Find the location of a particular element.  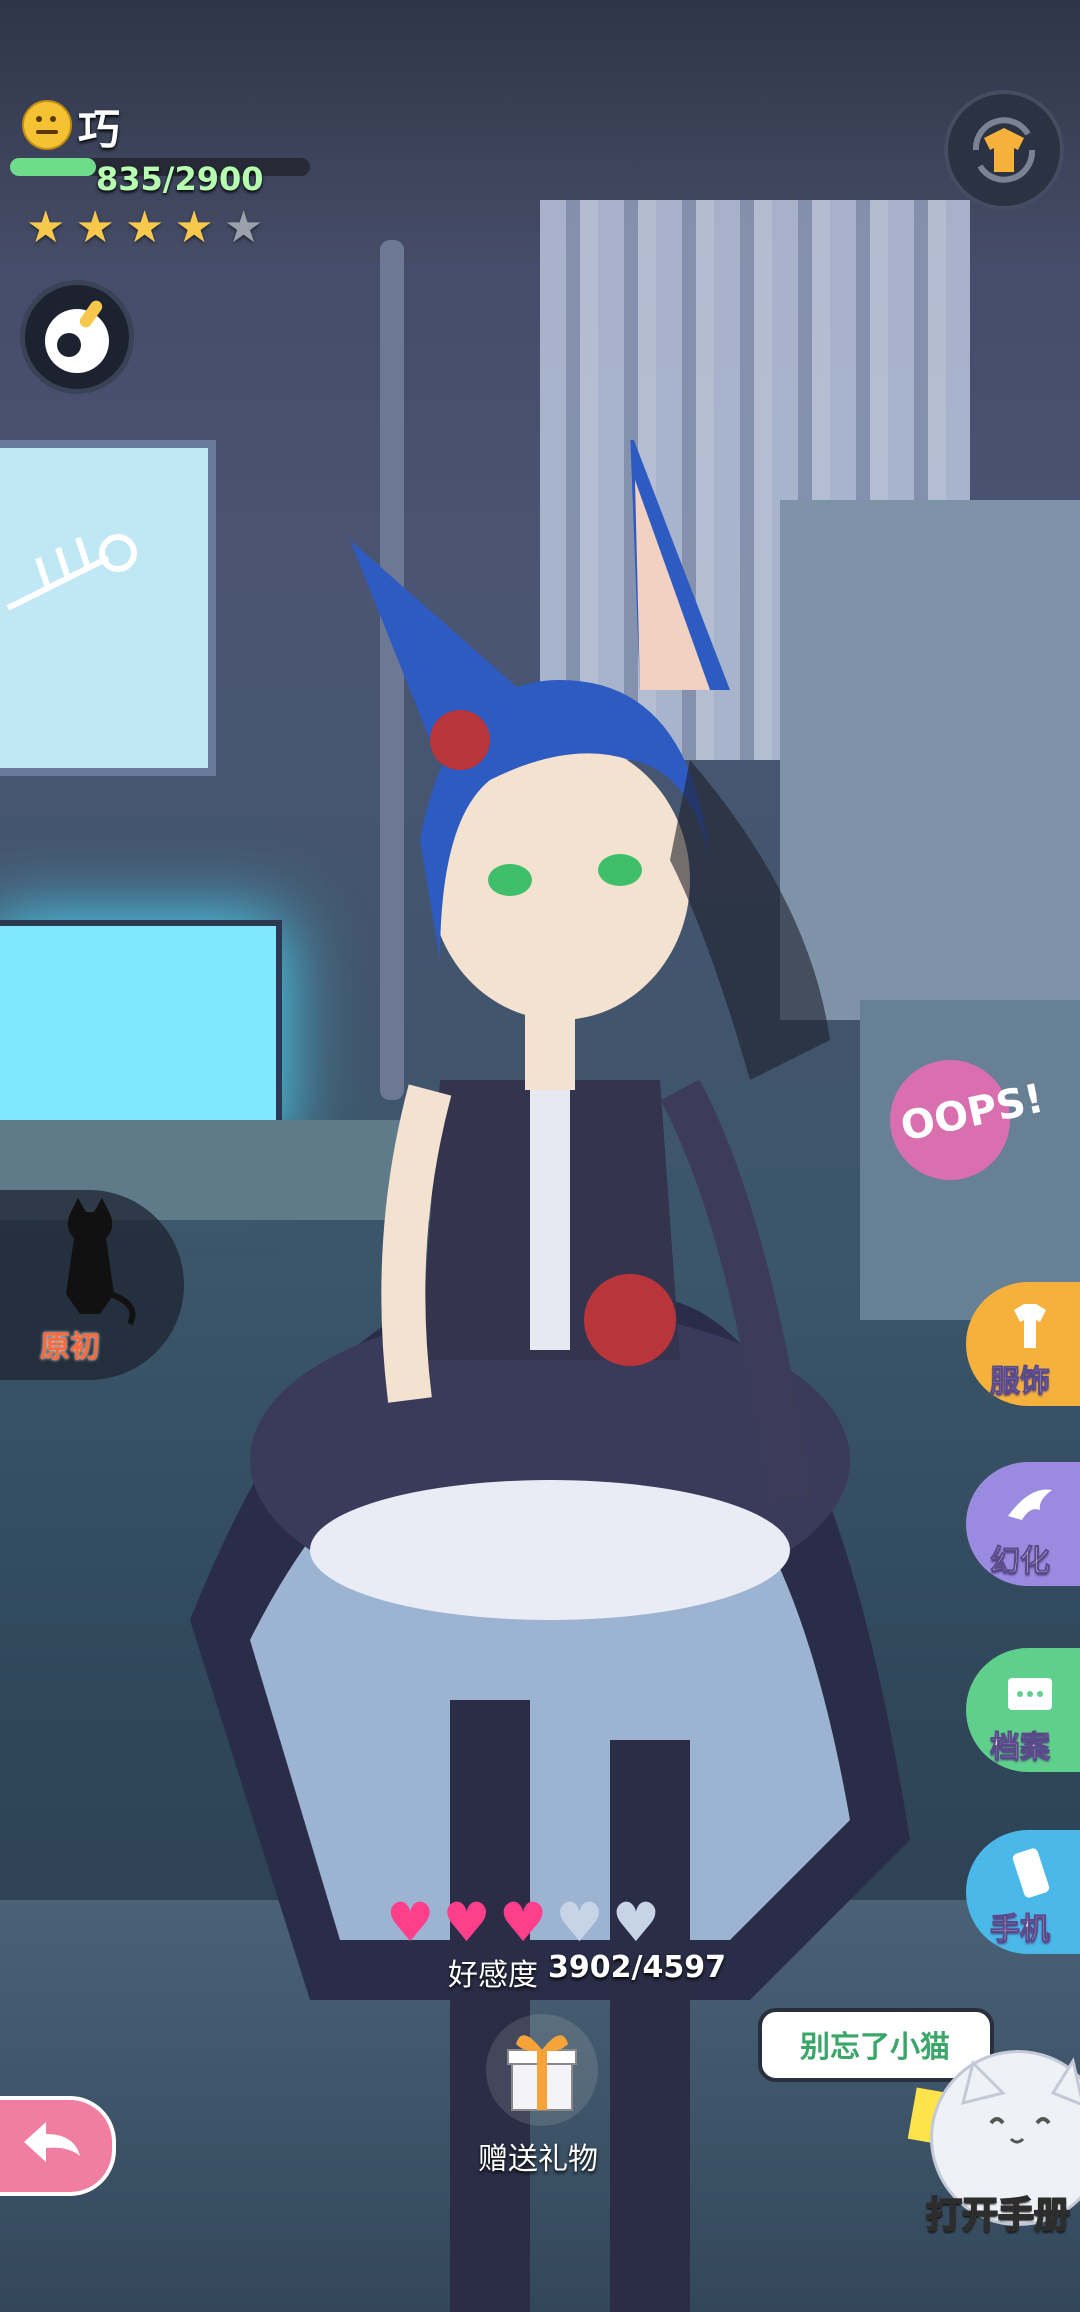

refresh-icon is located at coordinates (1004, 150).